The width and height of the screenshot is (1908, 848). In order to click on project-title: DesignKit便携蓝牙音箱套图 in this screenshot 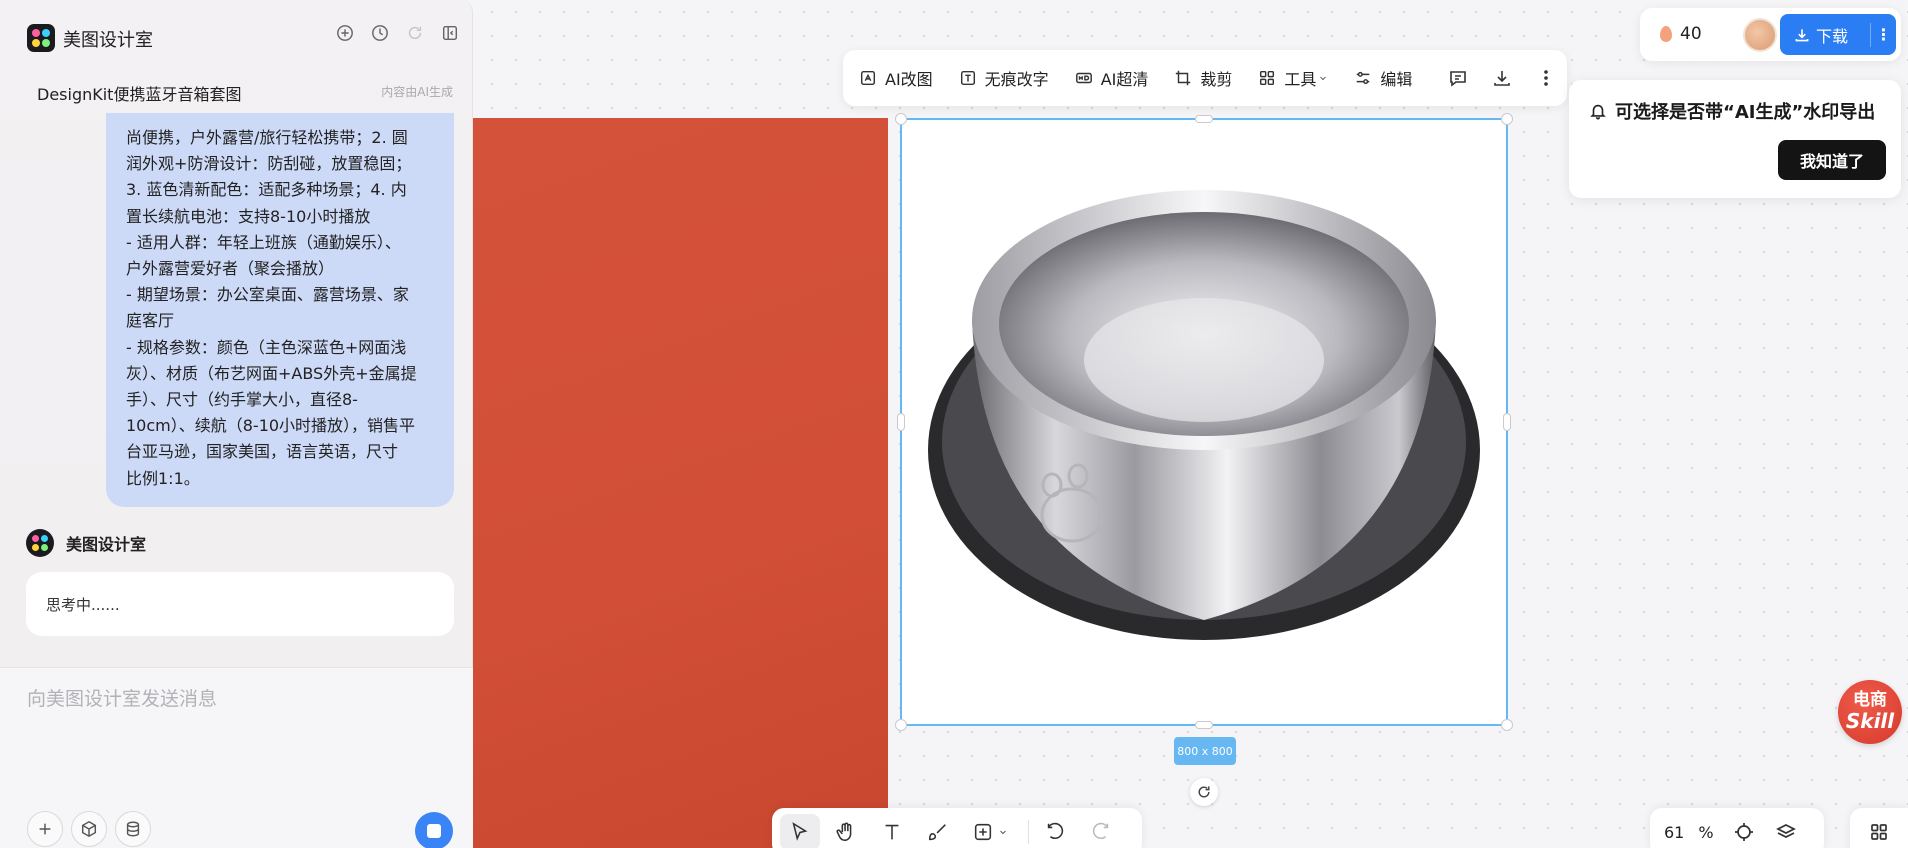, I will do `click(139, 94)`.